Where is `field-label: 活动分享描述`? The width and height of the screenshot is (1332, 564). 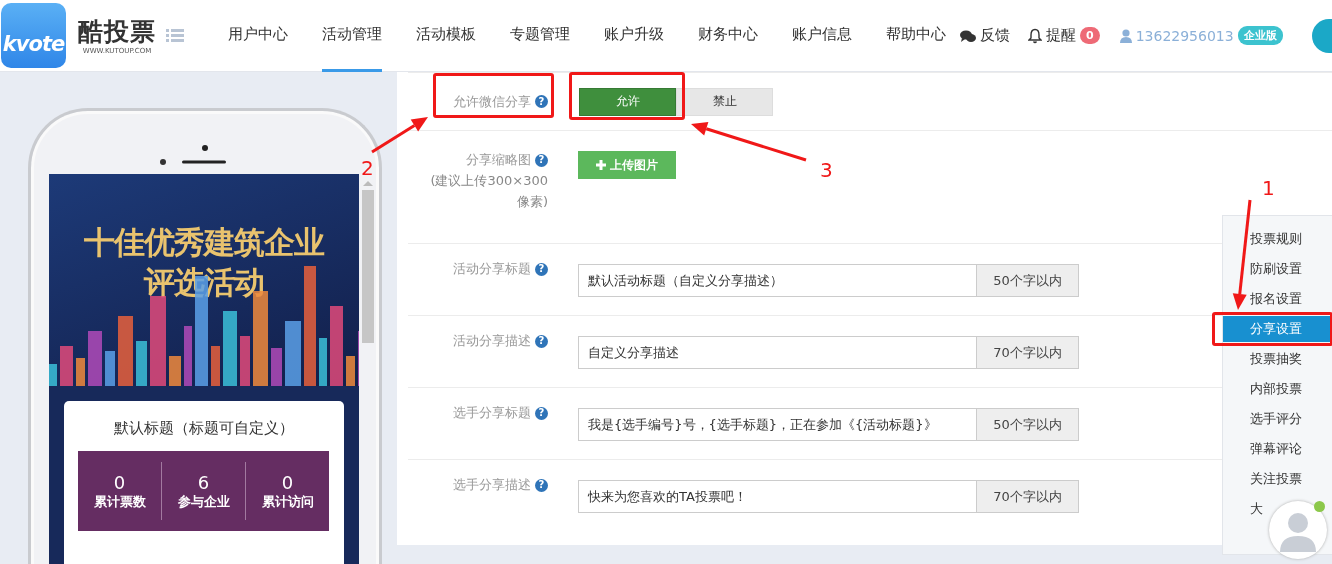
field-label: 活动分享描述 is located at coordinates (492, 341).